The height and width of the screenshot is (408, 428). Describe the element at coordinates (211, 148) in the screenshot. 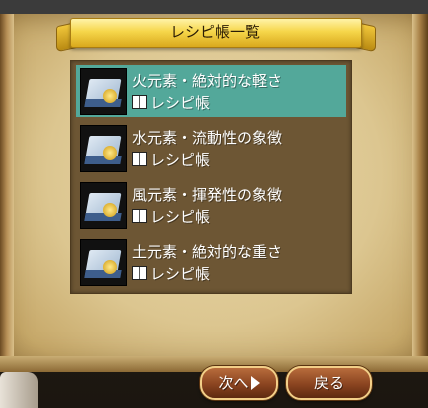

I see `recipe-row: 水元素・流動性の象徴 レシピ帳` at that location.